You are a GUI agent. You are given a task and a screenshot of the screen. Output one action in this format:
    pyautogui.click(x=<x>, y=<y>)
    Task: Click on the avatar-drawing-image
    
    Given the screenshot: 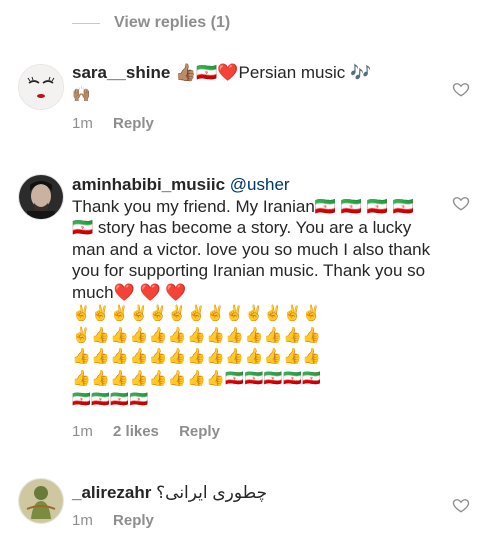 What is the action you would take?
    pyautogui.click(x=41, y=501)
    